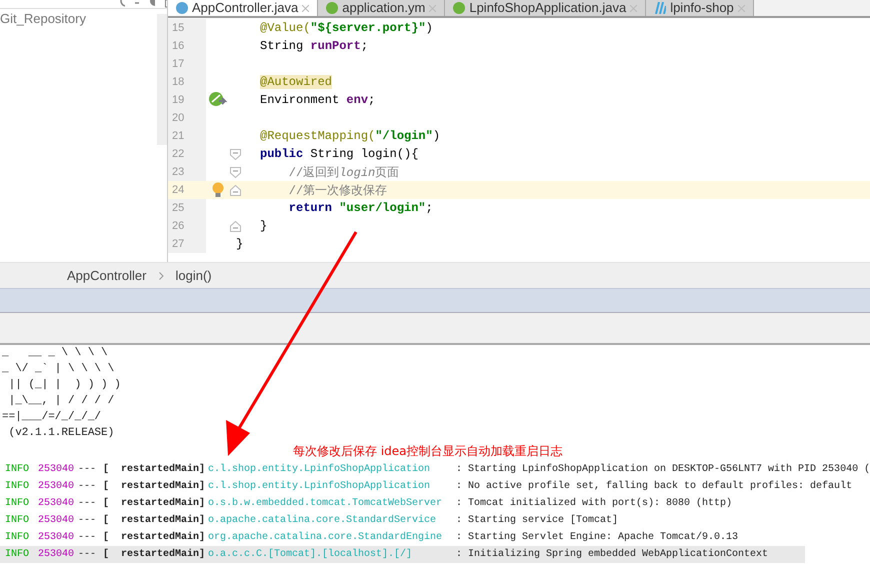  Describe the element at coordinates (597, 537) in the screenshot. I see `log-message: : Starting Servlet Engine: Apache Tomcat/9.0.13` at that location.